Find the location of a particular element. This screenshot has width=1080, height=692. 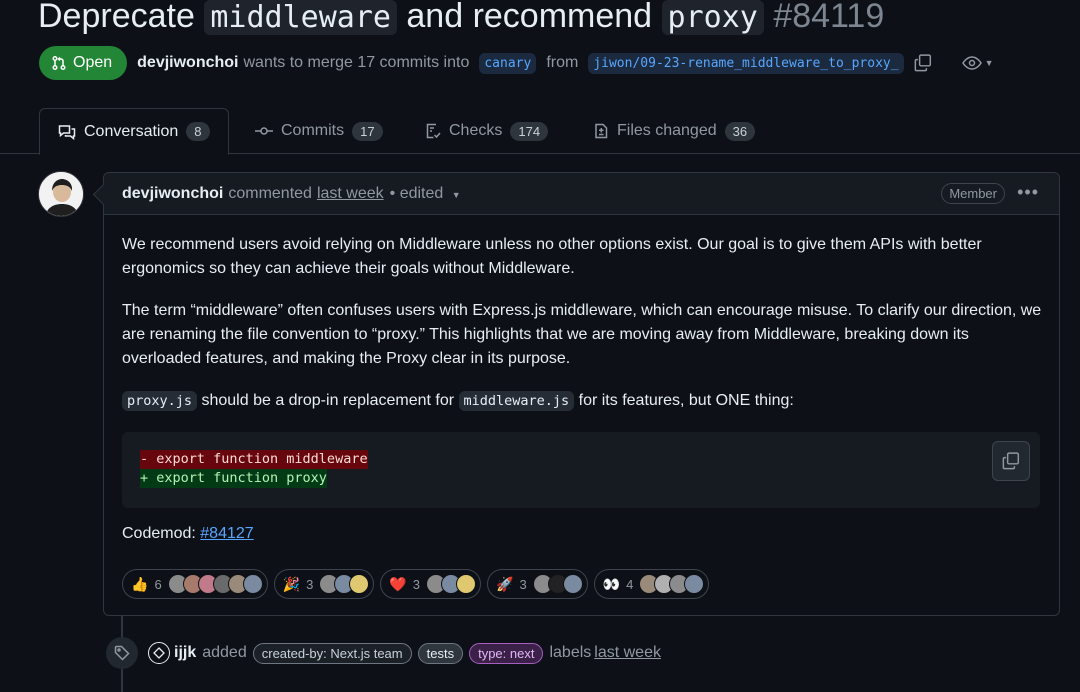

title-code-proxy: proxy is located at coordinates (712, 17).